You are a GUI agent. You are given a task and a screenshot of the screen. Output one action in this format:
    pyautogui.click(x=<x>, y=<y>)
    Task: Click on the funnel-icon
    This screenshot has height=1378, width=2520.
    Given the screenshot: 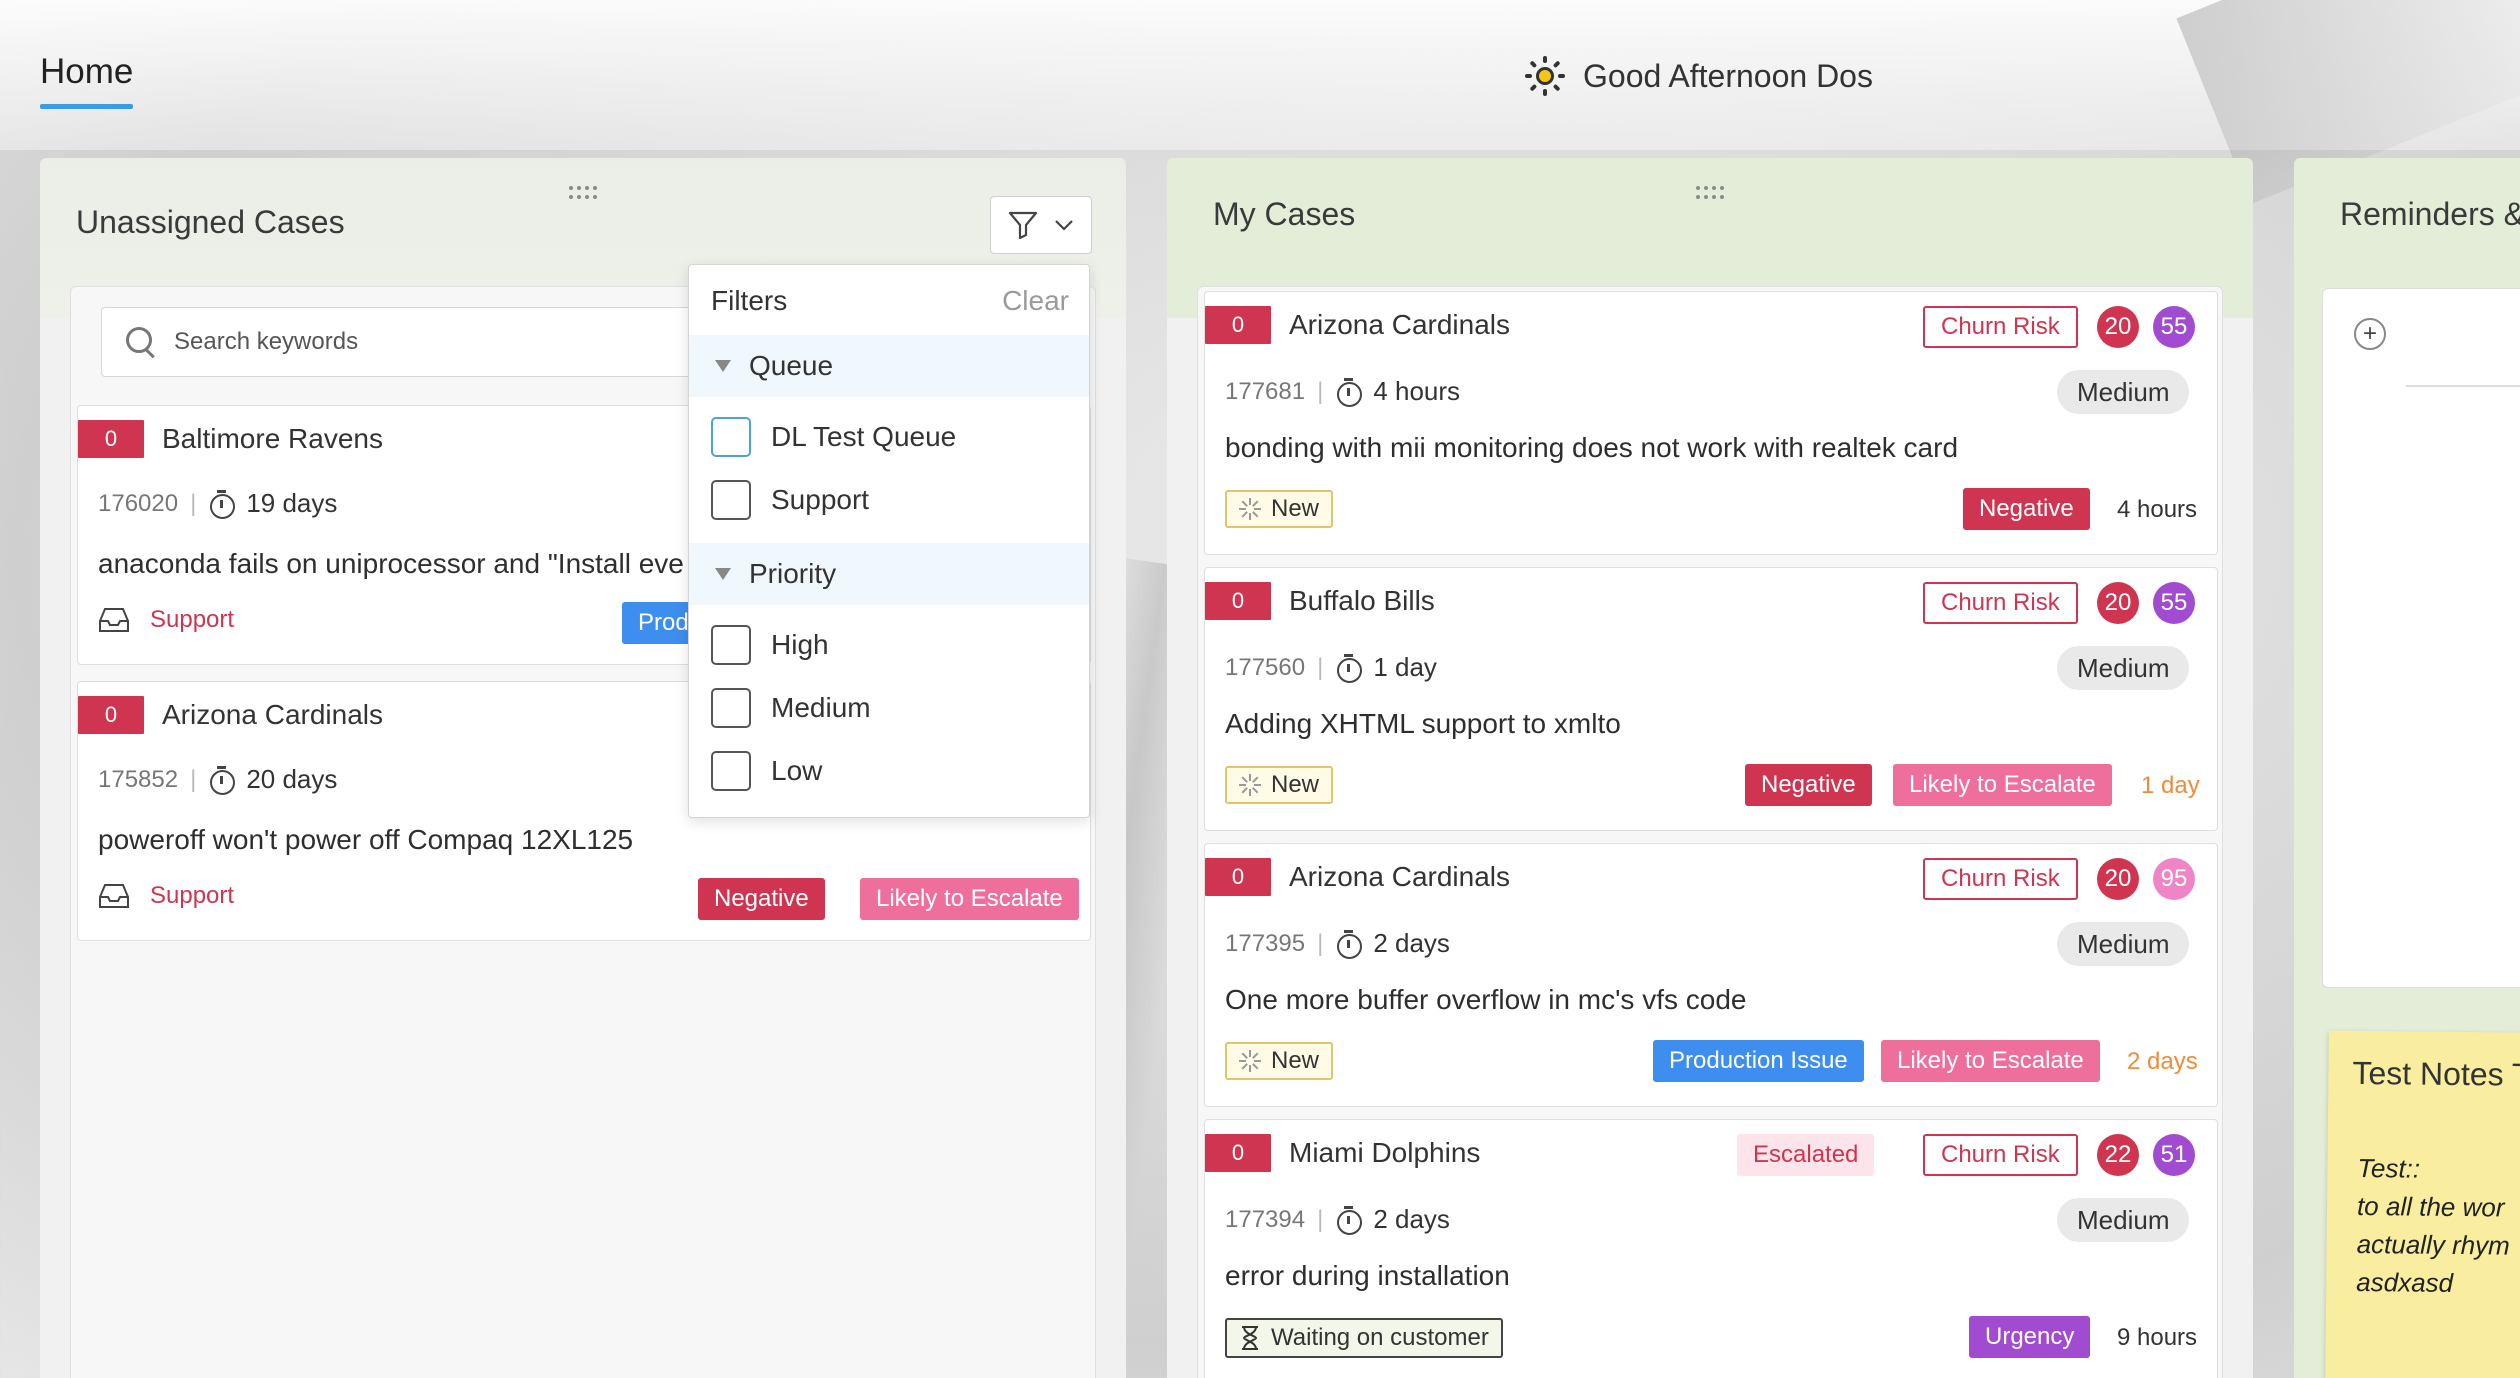 What is the action you would take?
    pyautogui.click(x=1023, y=225)
    